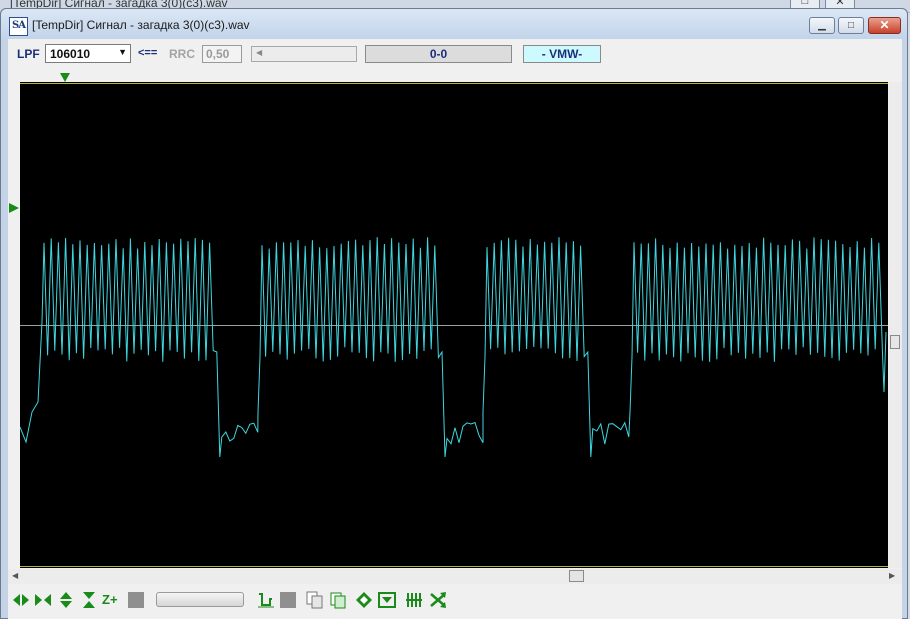 This screenshot has height=619, width=910. I want to click on grid-icon, so click(414, 600).